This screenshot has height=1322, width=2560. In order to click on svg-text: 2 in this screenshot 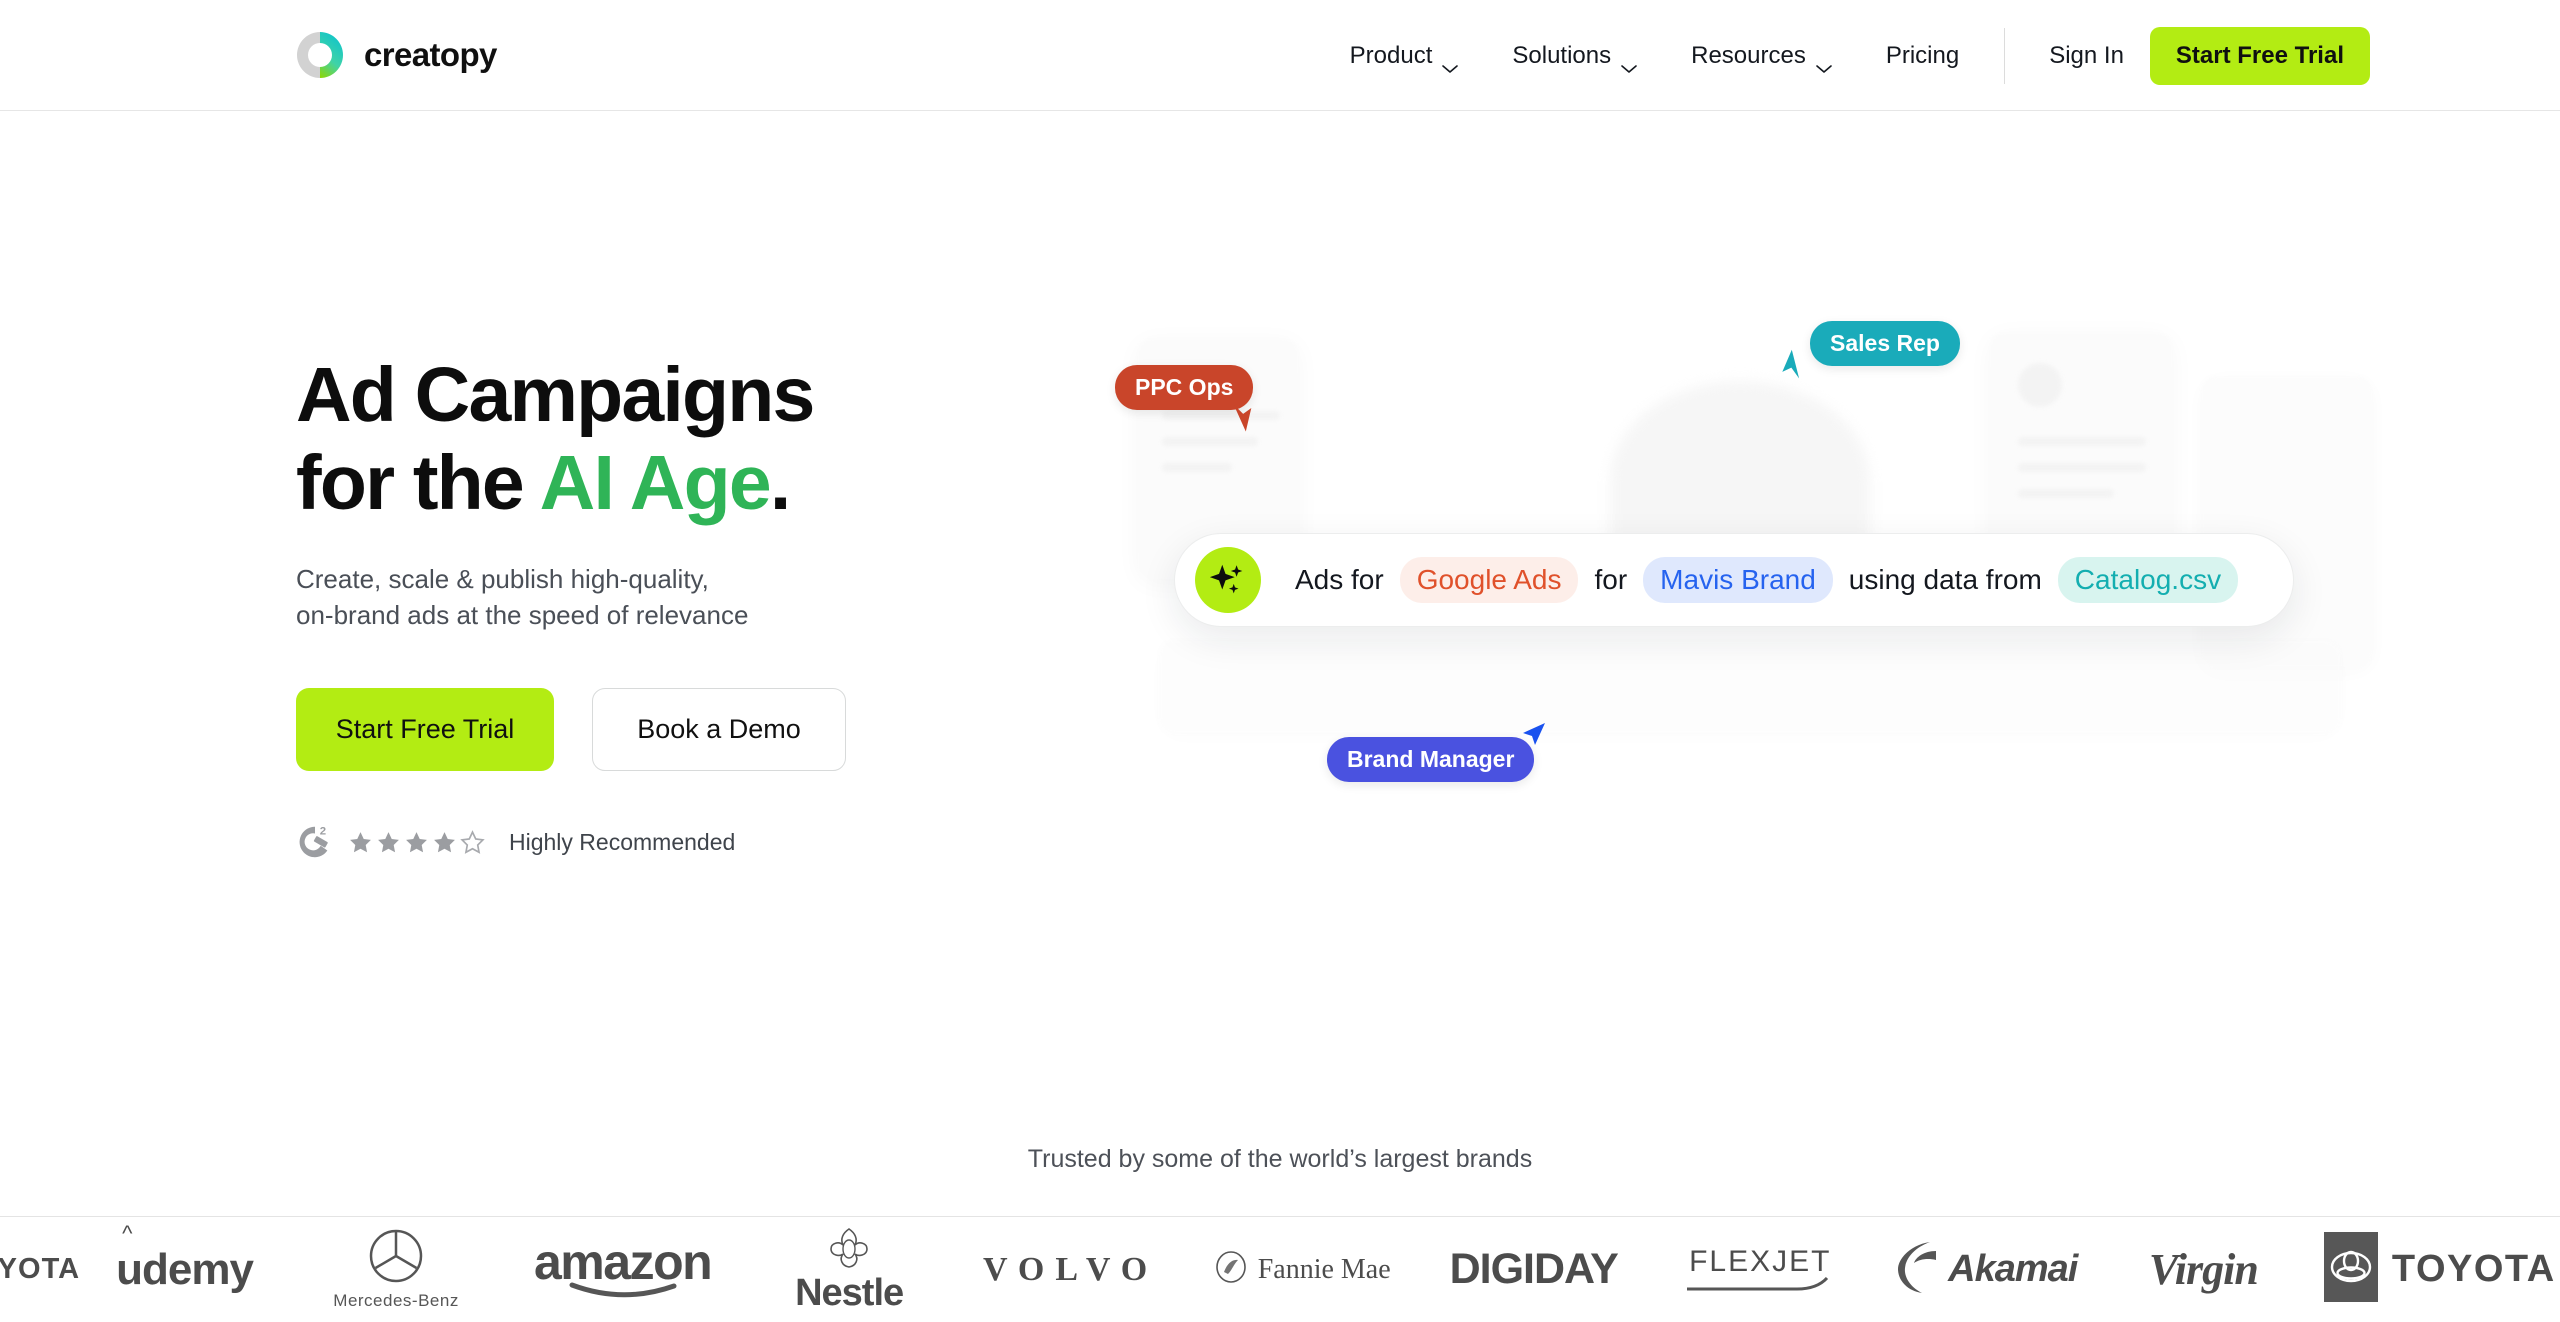, I will do `click(323, 832)`.